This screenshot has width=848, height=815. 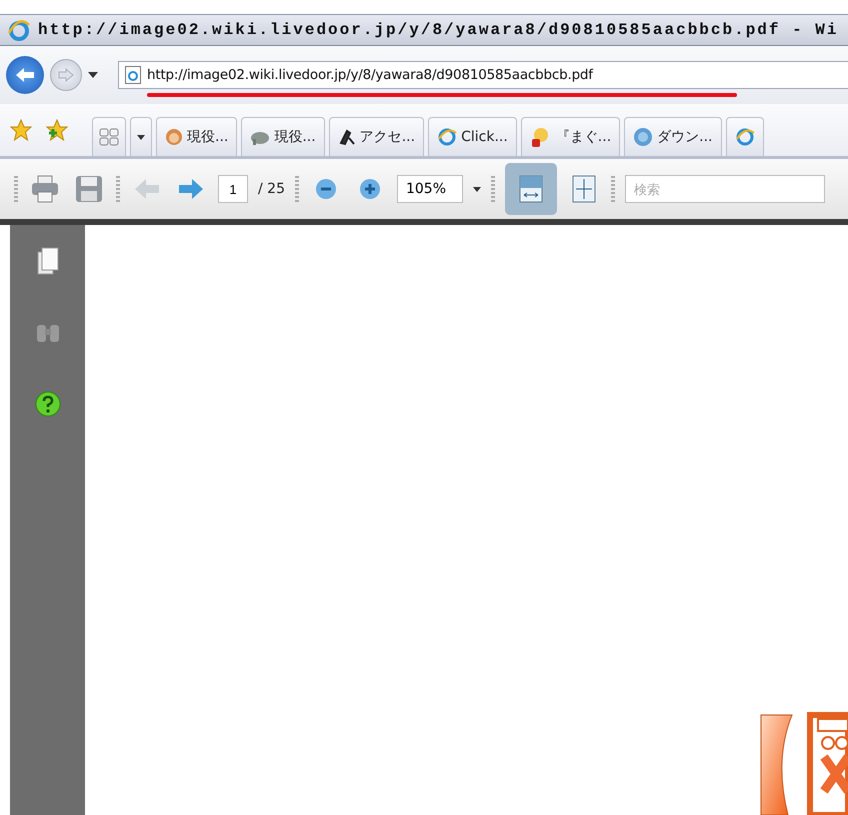 I want to click on back-arrow-icon, so click(x=25, y=75).